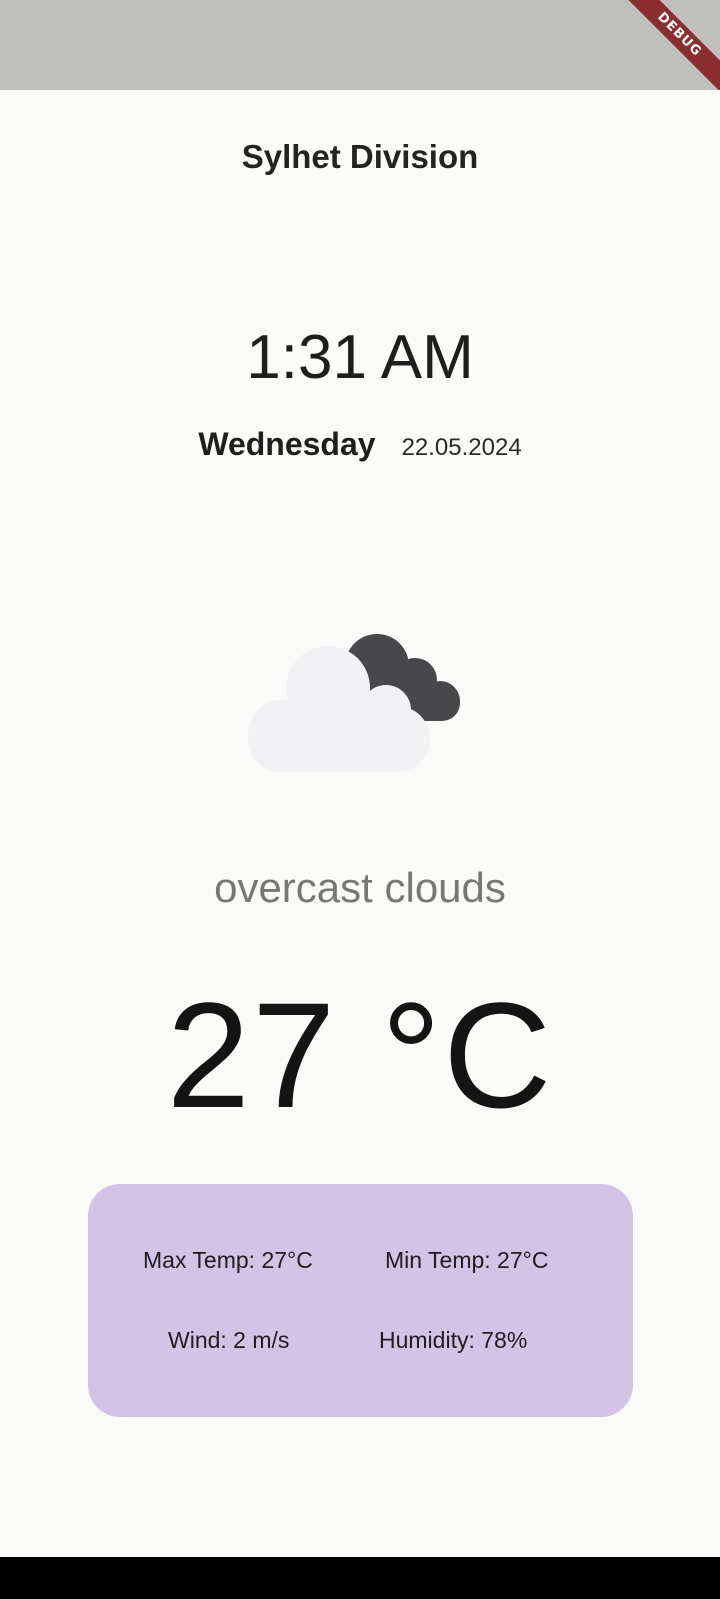 This screenshot has width=720, height=1599. What do you see at coordinates (229, 1340) in the screenshot?
I see `wind-label: Wind: 2 m/s` at bounding box center [229, 1340].